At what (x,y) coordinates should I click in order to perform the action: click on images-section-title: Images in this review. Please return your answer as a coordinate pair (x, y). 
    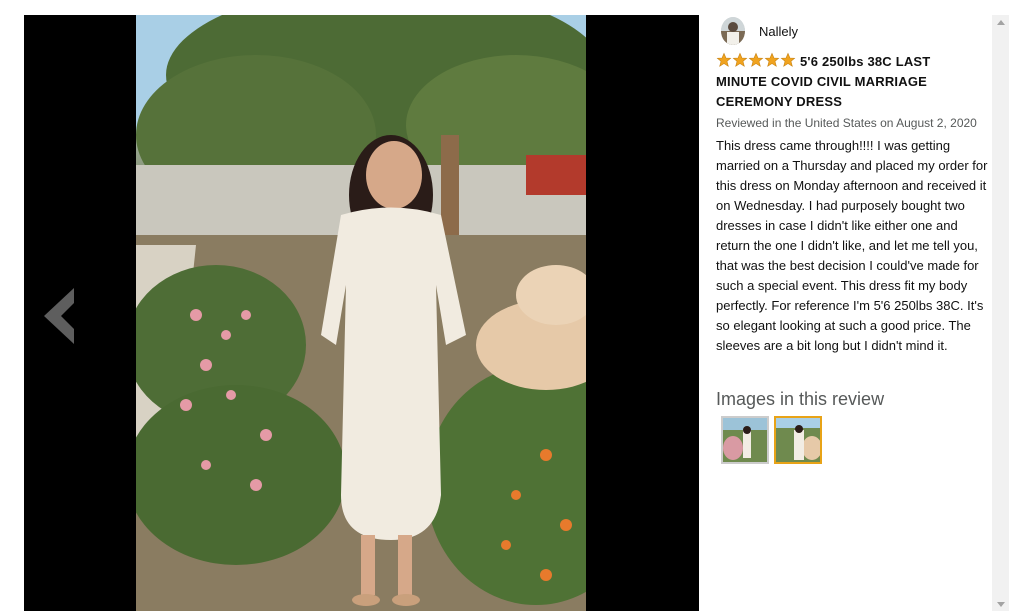
    Looking at the image, I should click on (800, 399).